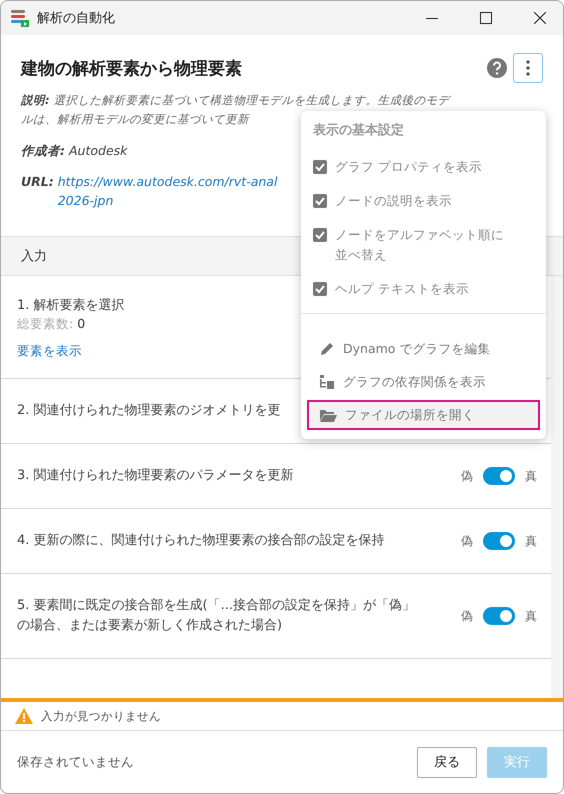 This screenshot has height=794, width=564. Describe the element at coordinates (447, 762) in the screenshot. I see `back-button: 戻る` at that location.